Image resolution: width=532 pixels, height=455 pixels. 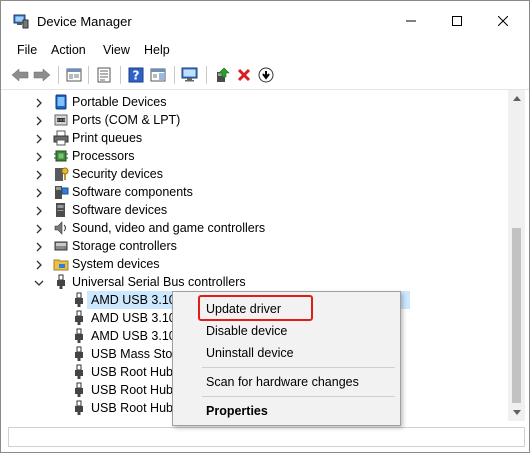 What do you see at coordinates (61, 282) in the screenshot?
I see `usb-connector-icon` at bounding box center [61, 282].